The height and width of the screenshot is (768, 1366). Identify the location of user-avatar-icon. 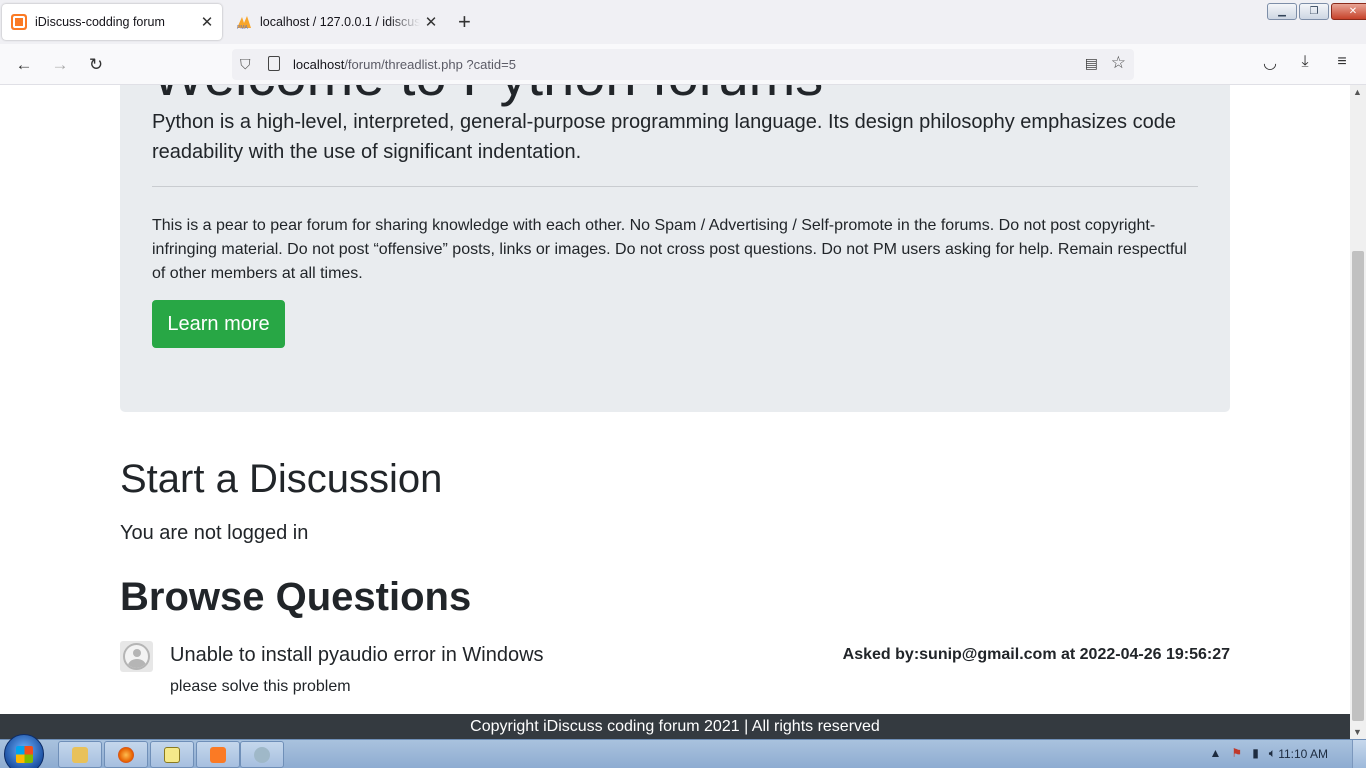
(136, 656).